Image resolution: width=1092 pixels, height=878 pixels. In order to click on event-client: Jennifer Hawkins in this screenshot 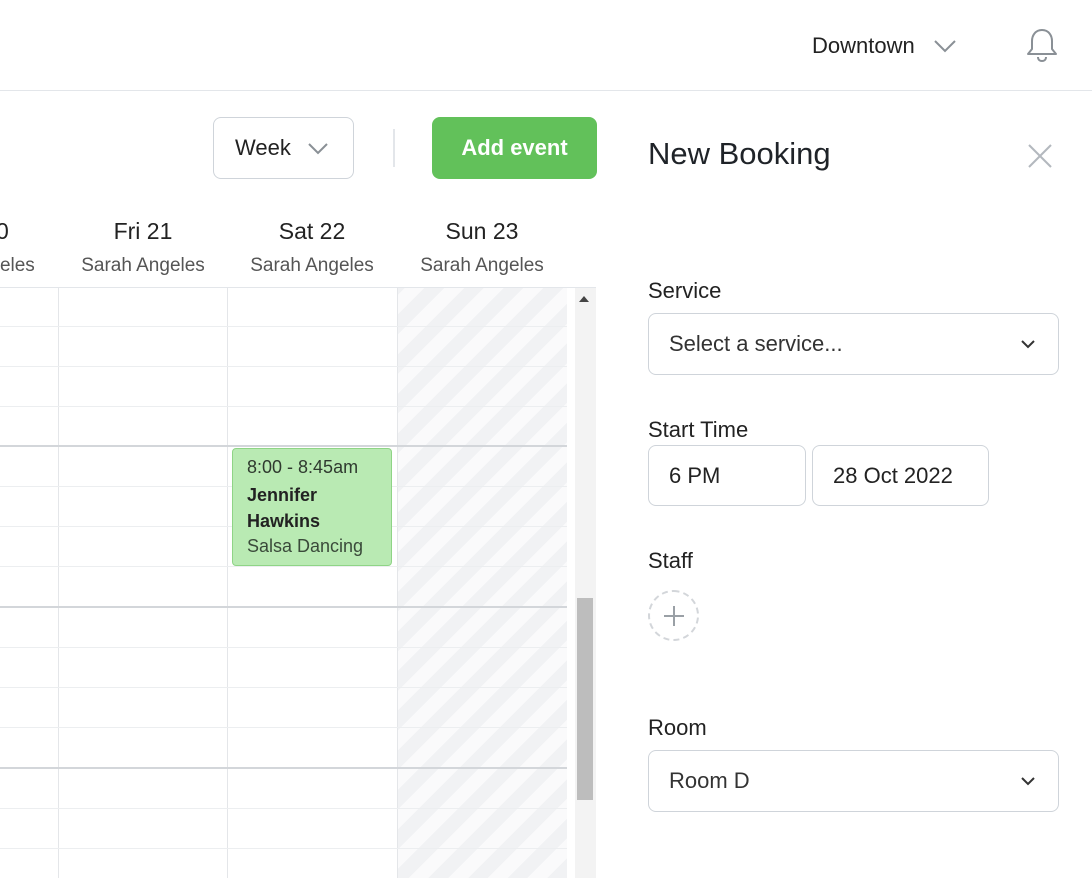, I will do `click(284, 508)`.